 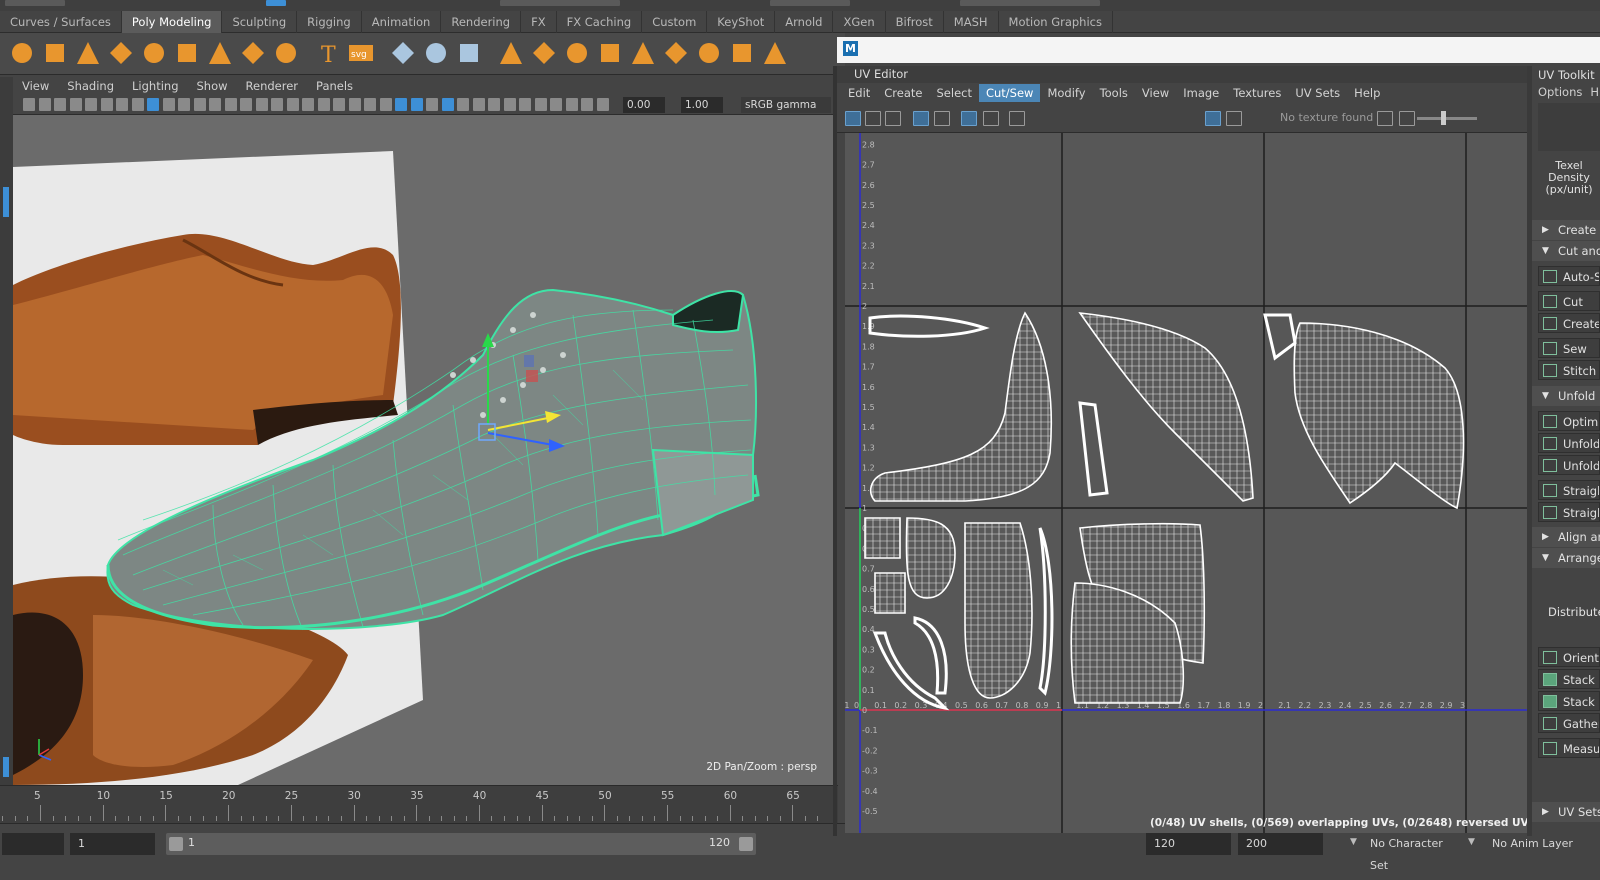 I want to click on chevron-down-icon: ▼, so click(x=1353, y=842).